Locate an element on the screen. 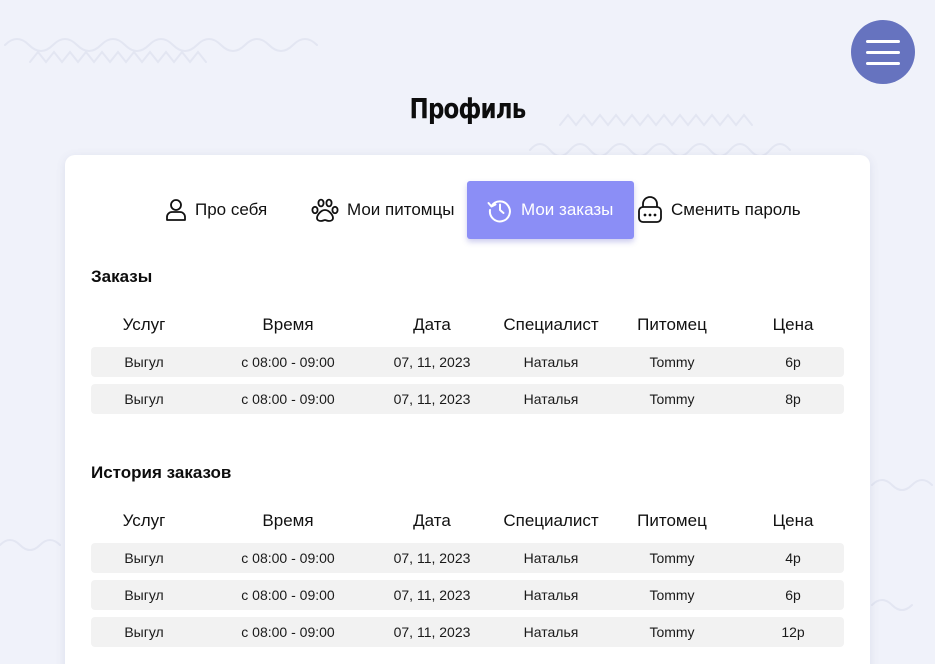  page-title: Профиль is located at coordinates (468, 108).